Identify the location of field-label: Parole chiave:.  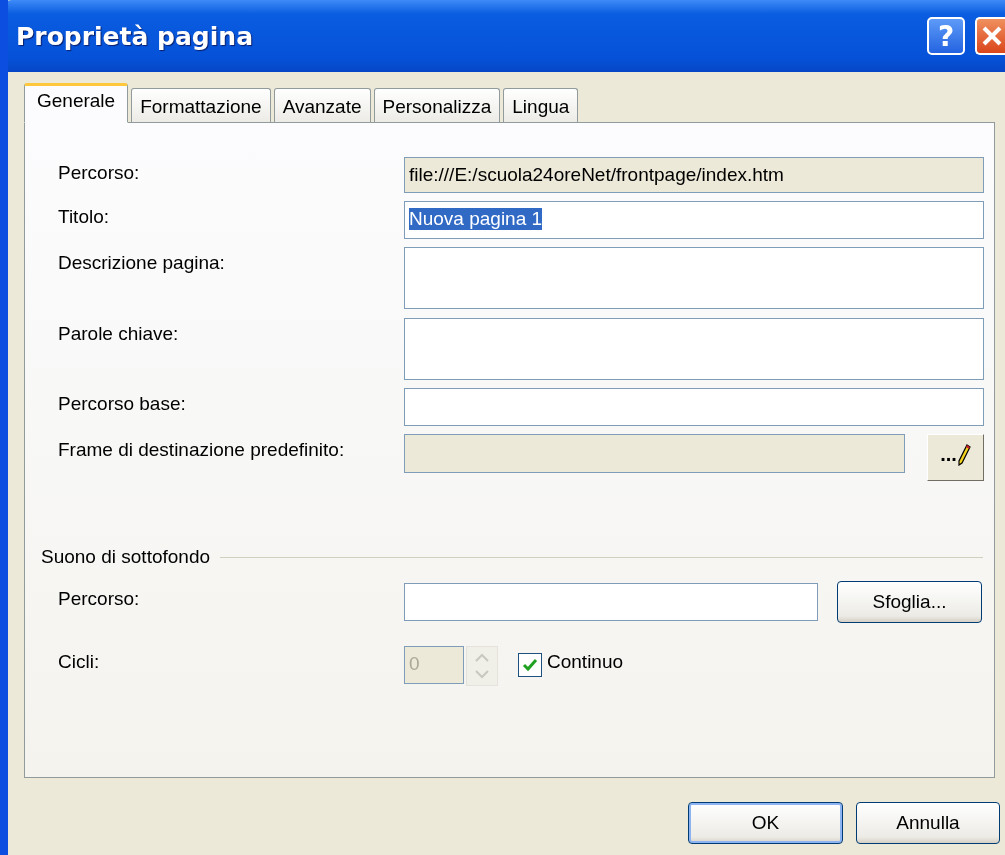
(119, 334).